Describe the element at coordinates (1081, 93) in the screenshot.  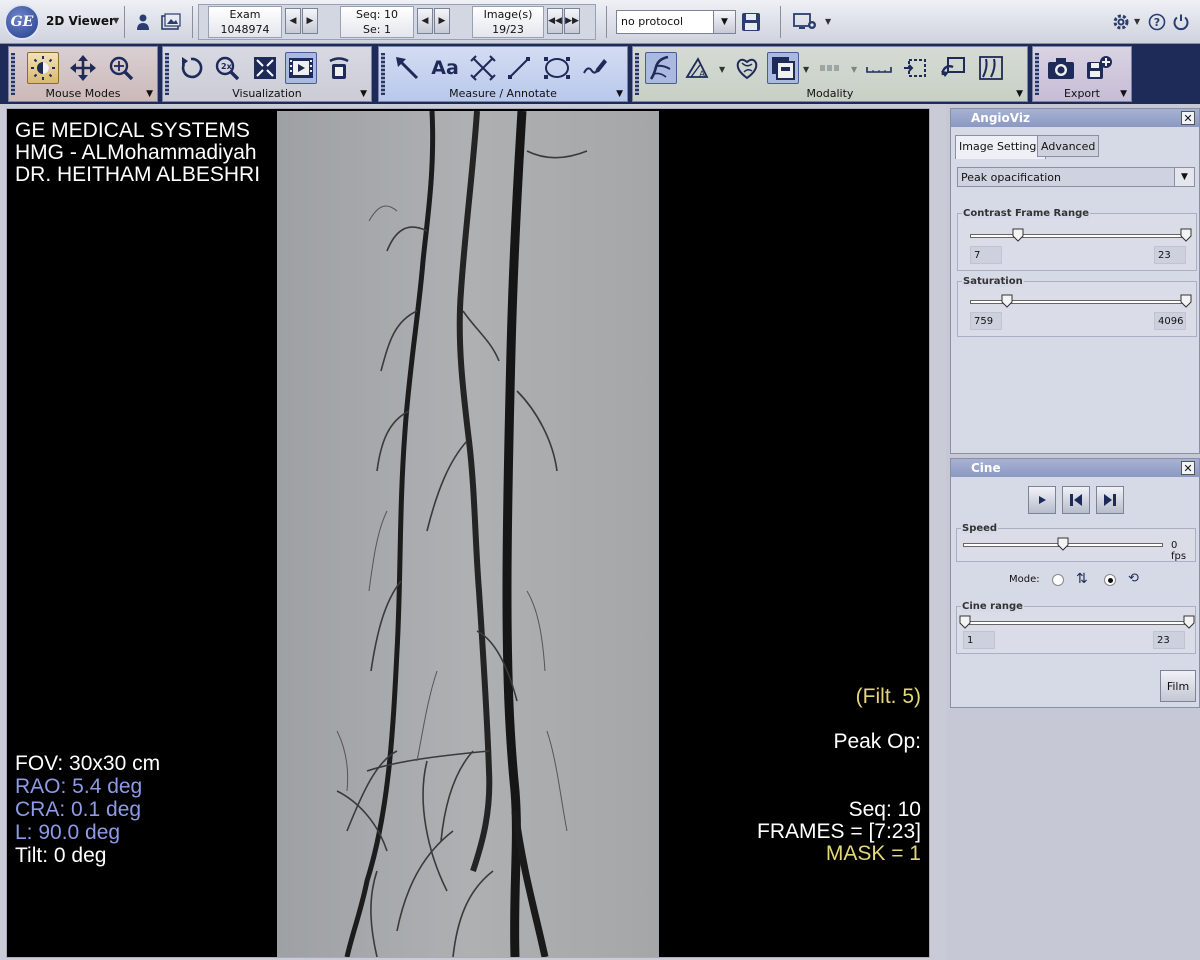
I see `toolbar-group-label: Export` at that location.